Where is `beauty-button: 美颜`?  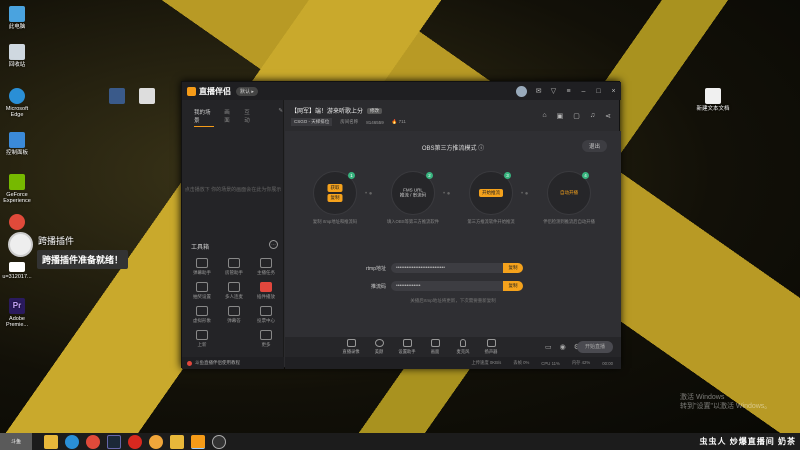
beauty-button: 美颜 is located at coordinates (379, 347).